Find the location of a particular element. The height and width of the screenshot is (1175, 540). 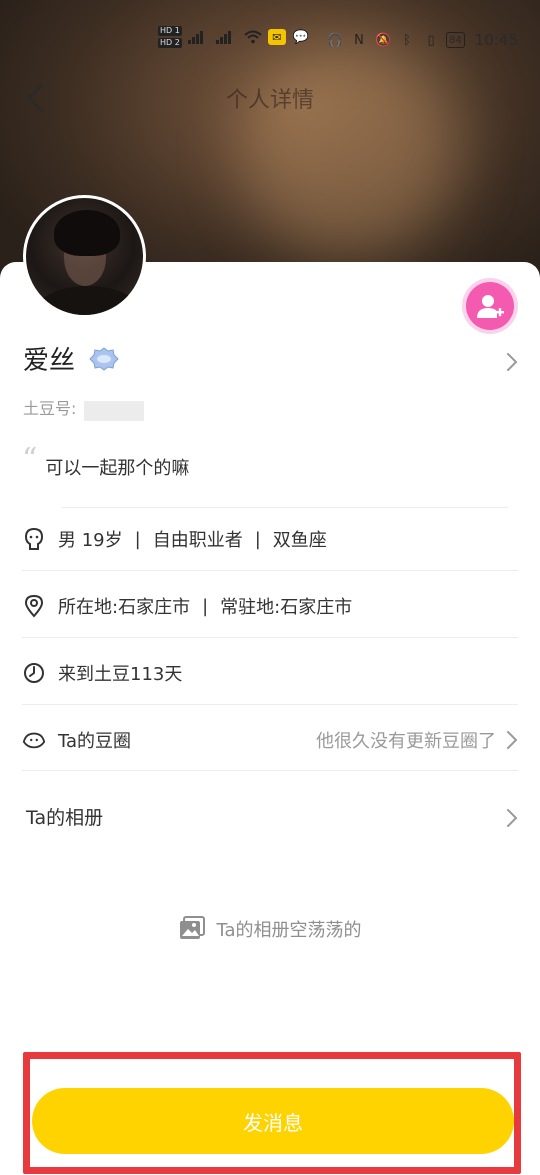

circle-row: Ta的豆圈 他很久没有更新豆圈了 is located at coordinates (270, 740).